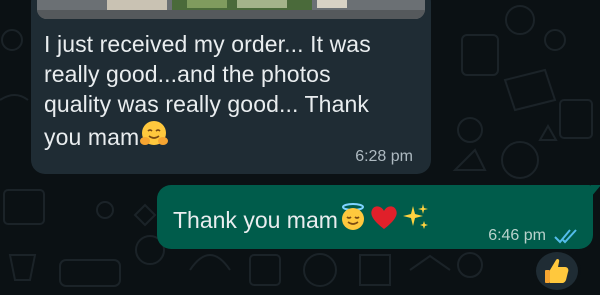 The image size is (600, 295). What do you see at coordinates (517, 235) in the screenshot?
I see `message-timestamp: 6:46 pm` at bounding box center [517, 235].